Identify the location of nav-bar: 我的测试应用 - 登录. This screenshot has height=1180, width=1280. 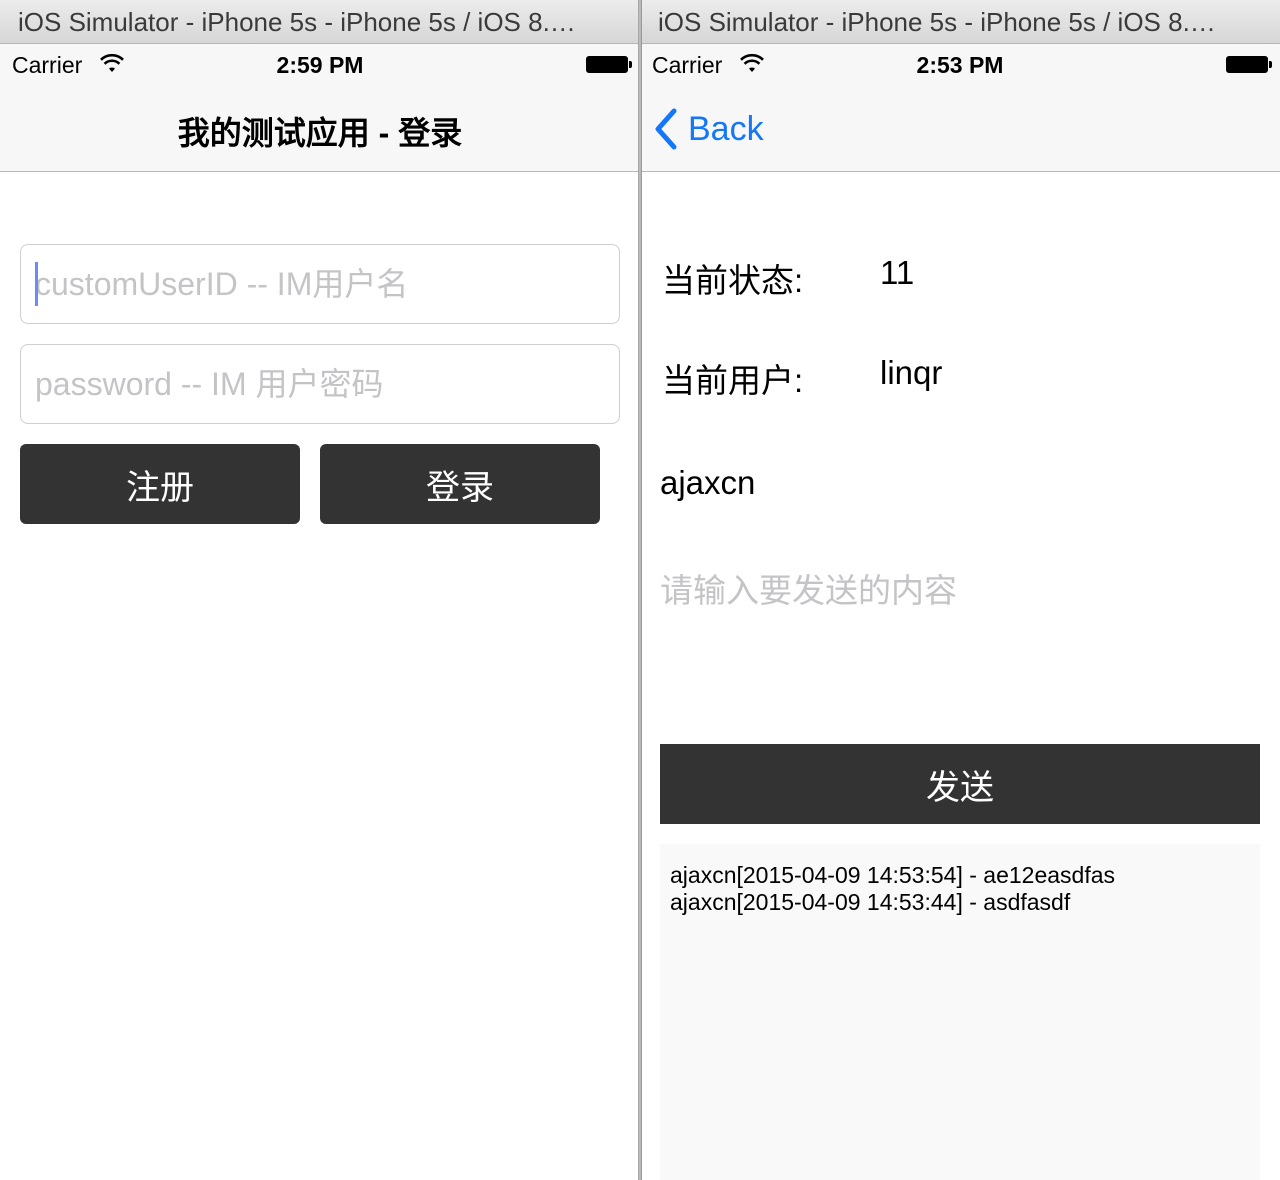
(320, 129).